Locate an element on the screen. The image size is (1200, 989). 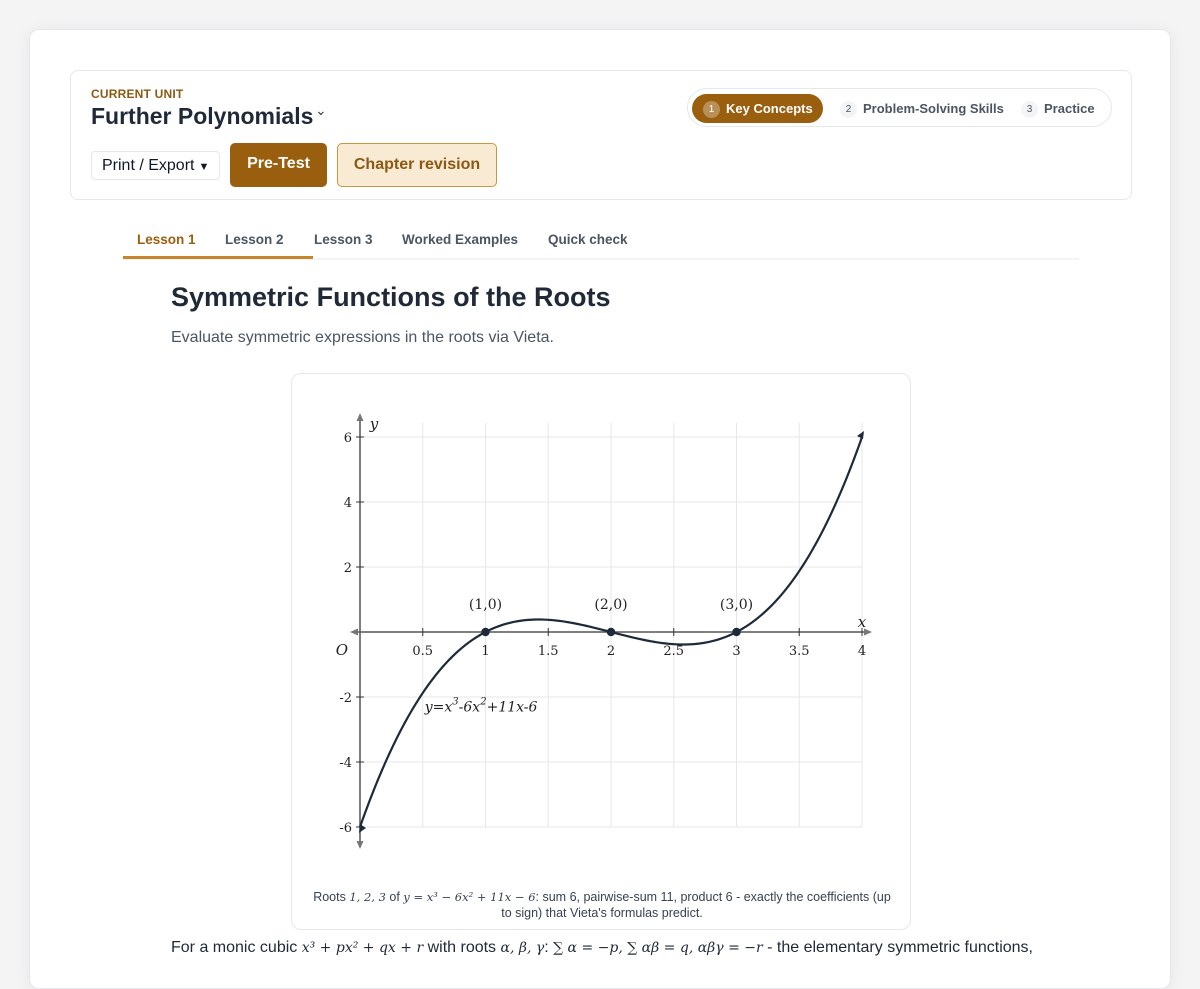
caret-down-icon: ▼ is located at coordinates (204, 167).